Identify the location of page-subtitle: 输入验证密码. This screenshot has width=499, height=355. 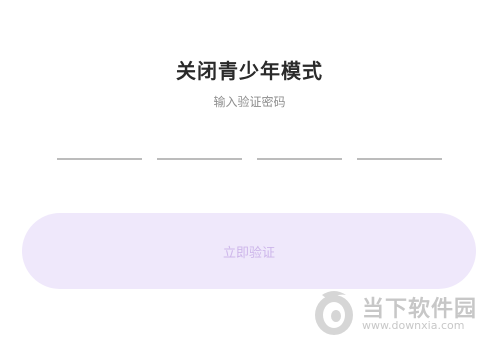
(249, 102).